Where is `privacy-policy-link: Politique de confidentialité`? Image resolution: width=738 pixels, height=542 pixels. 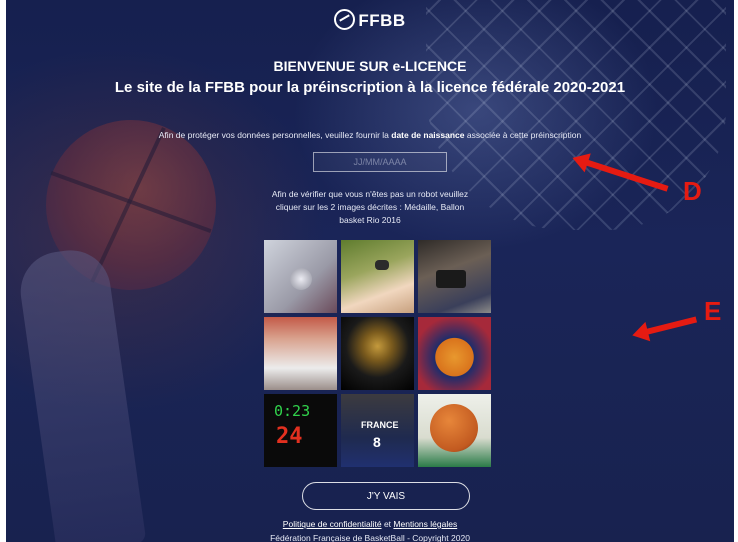 privacy-policy-link: Politique de confidentialité is located at coordinates (332, 524).